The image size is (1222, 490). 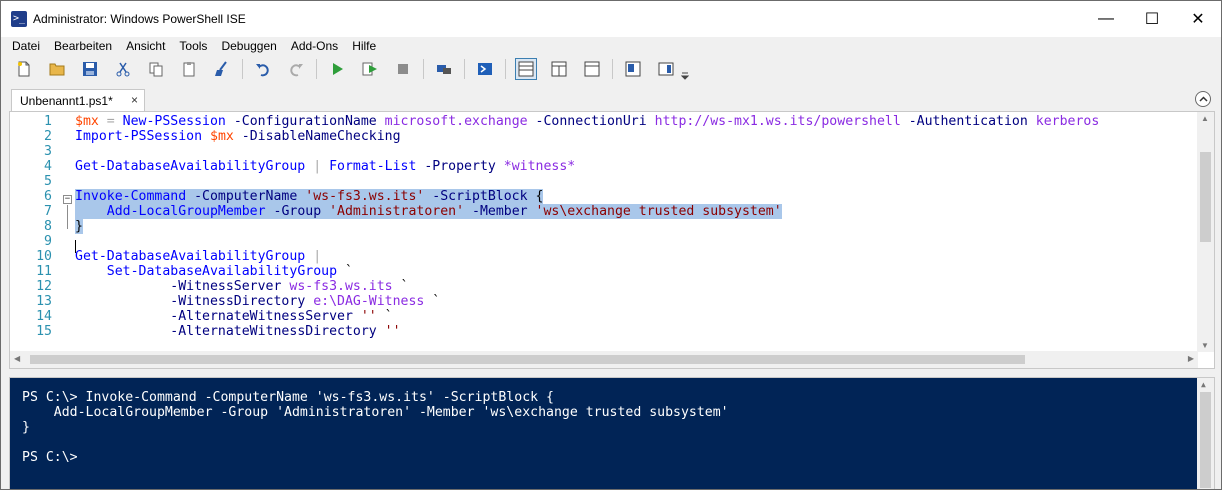 What do you see at coordinates (139, 136) in the screenshot?
I see `code-token: Import-PSSession` at bounding box center [139, 136].